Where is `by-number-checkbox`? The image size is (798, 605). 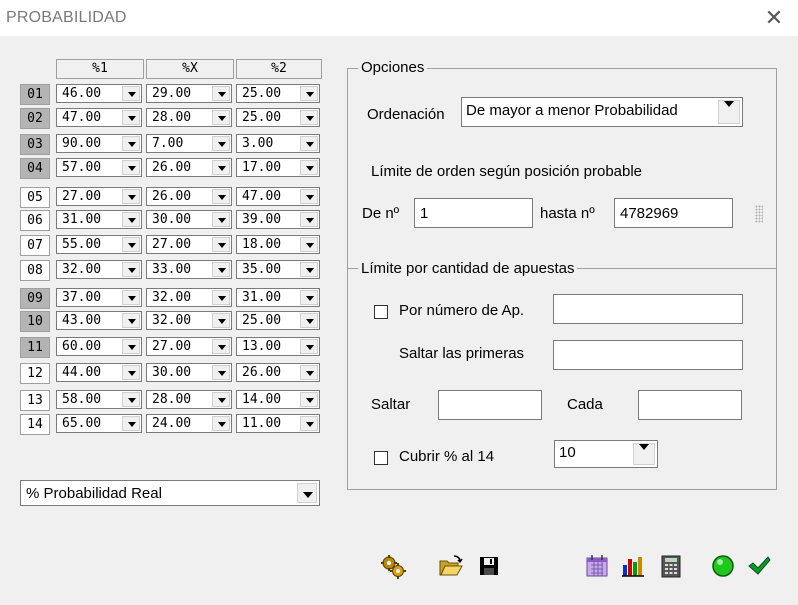 by-number-checkbox is located at coordinates (381, 312).